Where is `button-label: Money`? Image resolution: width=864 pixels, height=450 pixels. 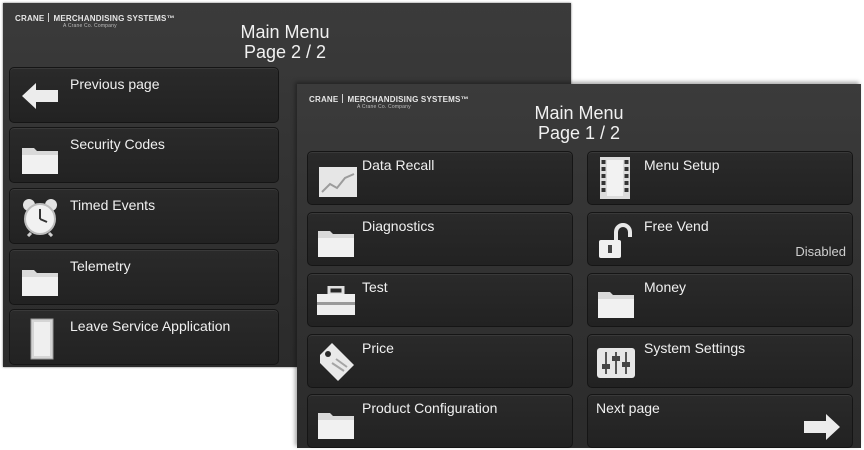
button-label: Money is located at coordinates (665, 287).